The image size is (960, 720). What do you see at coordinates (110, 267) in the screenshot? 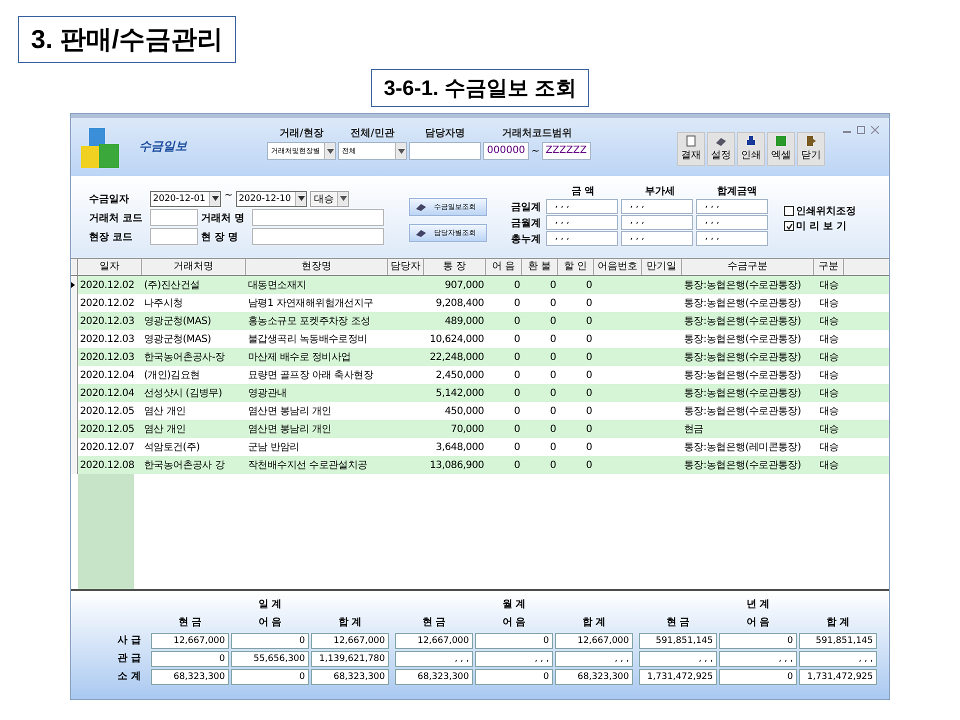
I see `column-header: 일자` at bounding box center [110, 267].